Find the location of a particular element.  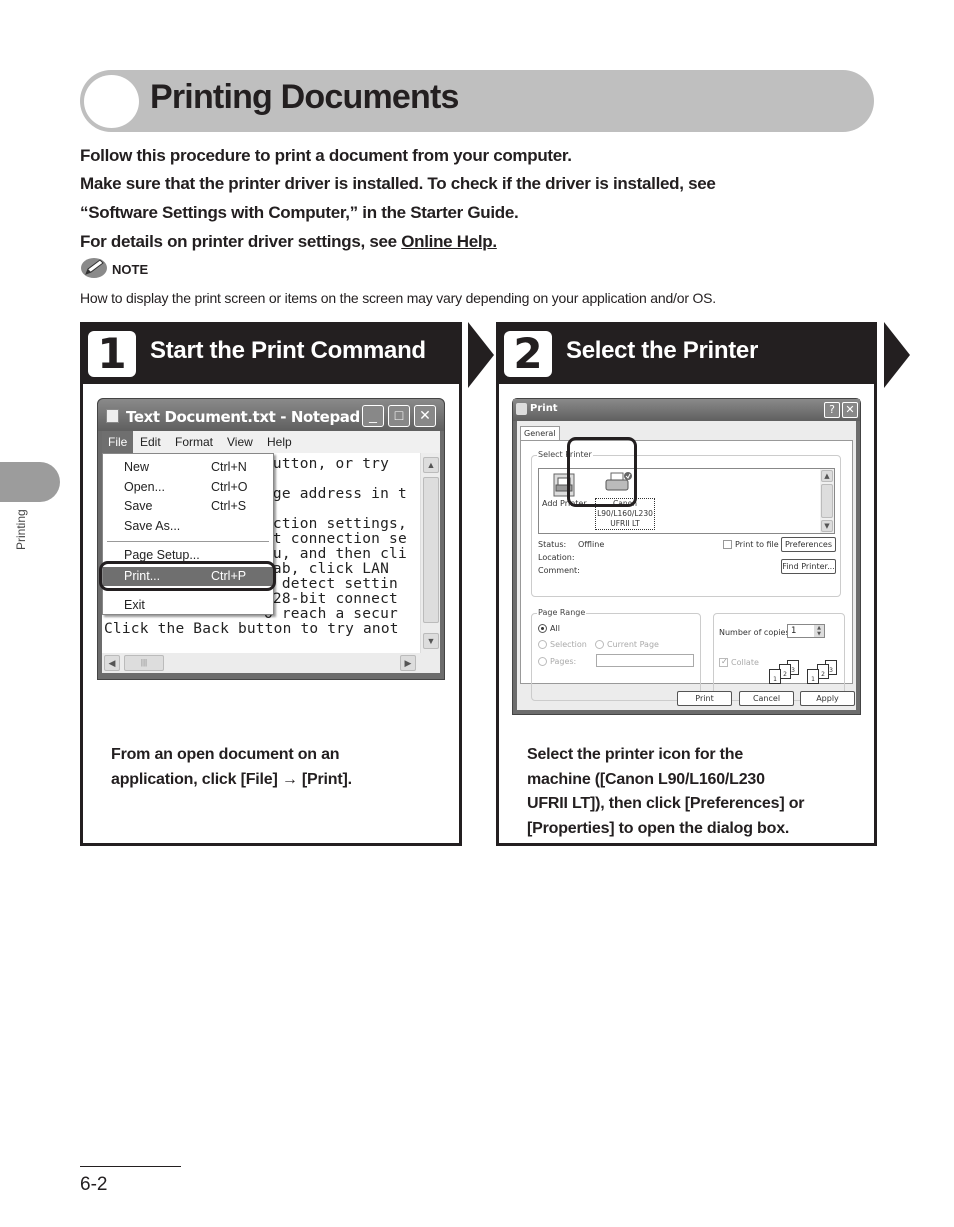

help-button: ? is located at coordinates (832, 410).